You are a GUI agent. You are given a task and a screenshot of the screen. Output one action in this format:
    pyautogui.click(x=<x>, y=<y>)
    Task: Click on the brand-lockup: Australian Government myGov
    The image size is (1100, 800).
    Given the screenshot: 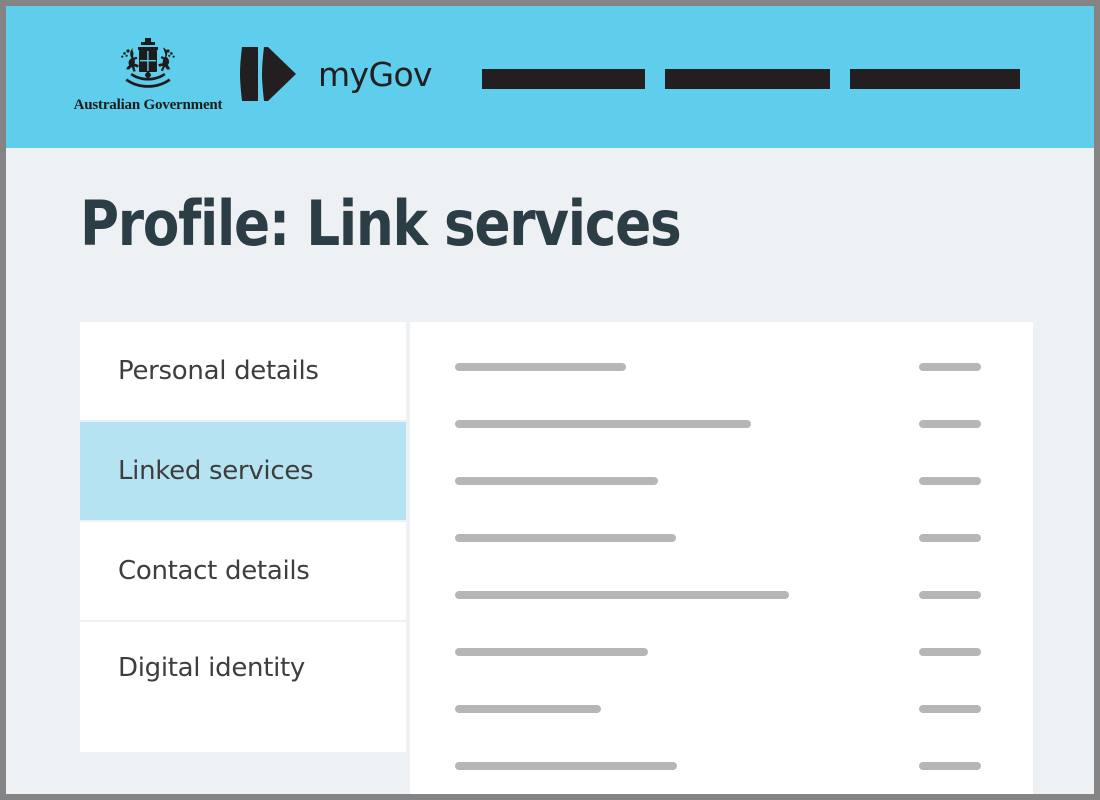 What is the action you would take?
    pyautogui.click(x=253, y=74)
    